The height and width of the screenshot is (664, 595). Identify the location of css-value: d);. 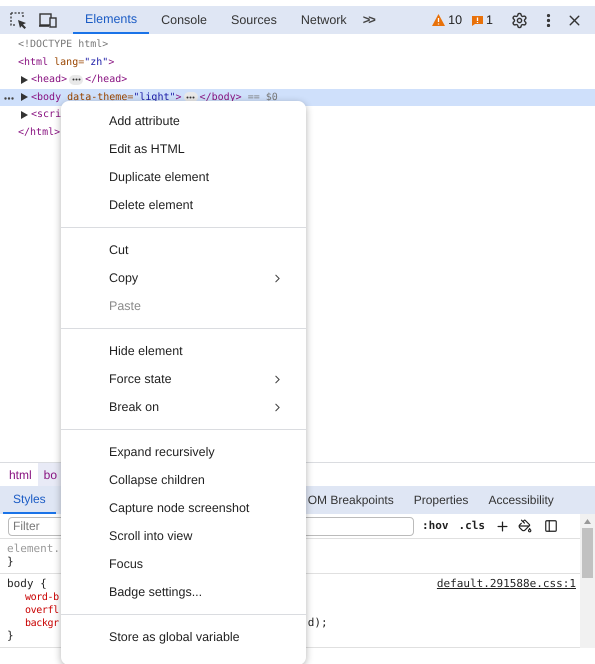
(318, 623).